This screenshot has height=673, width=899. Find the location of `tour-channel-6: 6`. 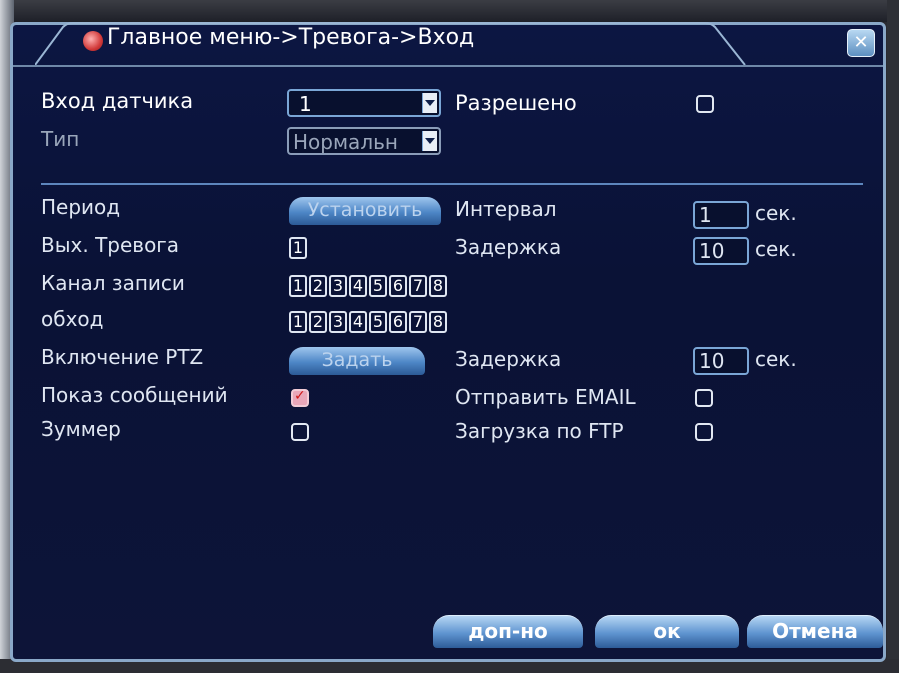

tour-channel-6: 6 is located at coordinates (398, 322).